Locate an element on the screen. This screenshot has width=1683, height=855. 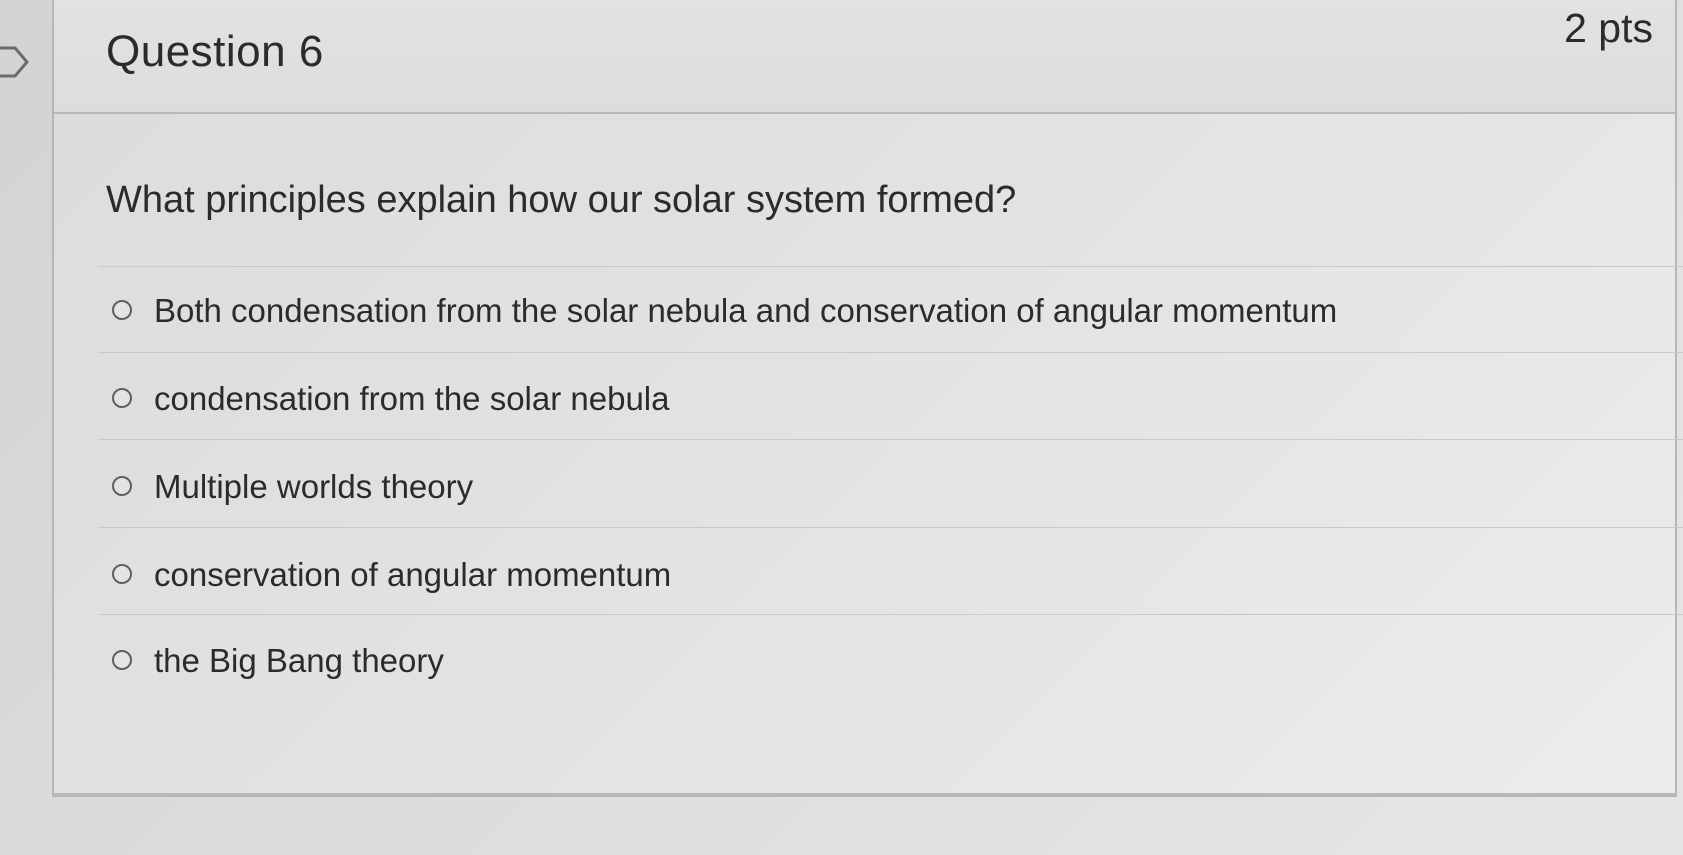
answer-label: conservation of angular momentum is located at coordinates (413, 574).